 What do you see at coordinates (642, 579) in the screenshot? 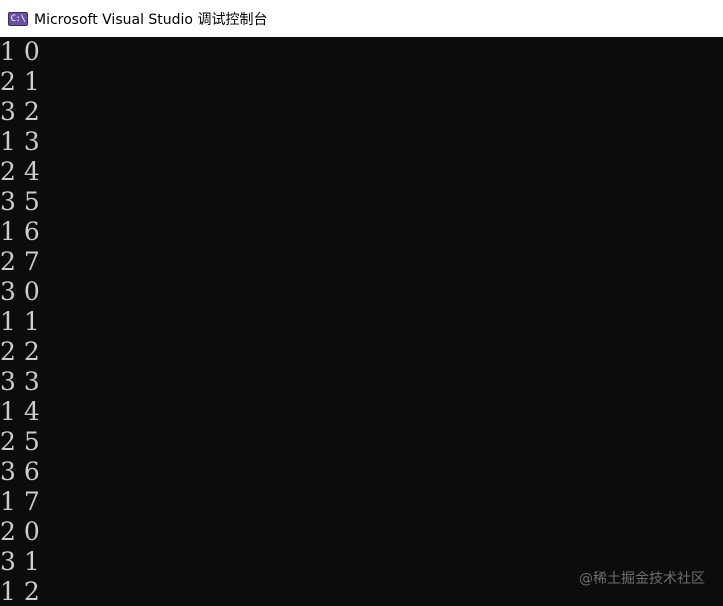
I see `watermark-text: @稀土掘金技术社区` at bounding box center [642, 579].